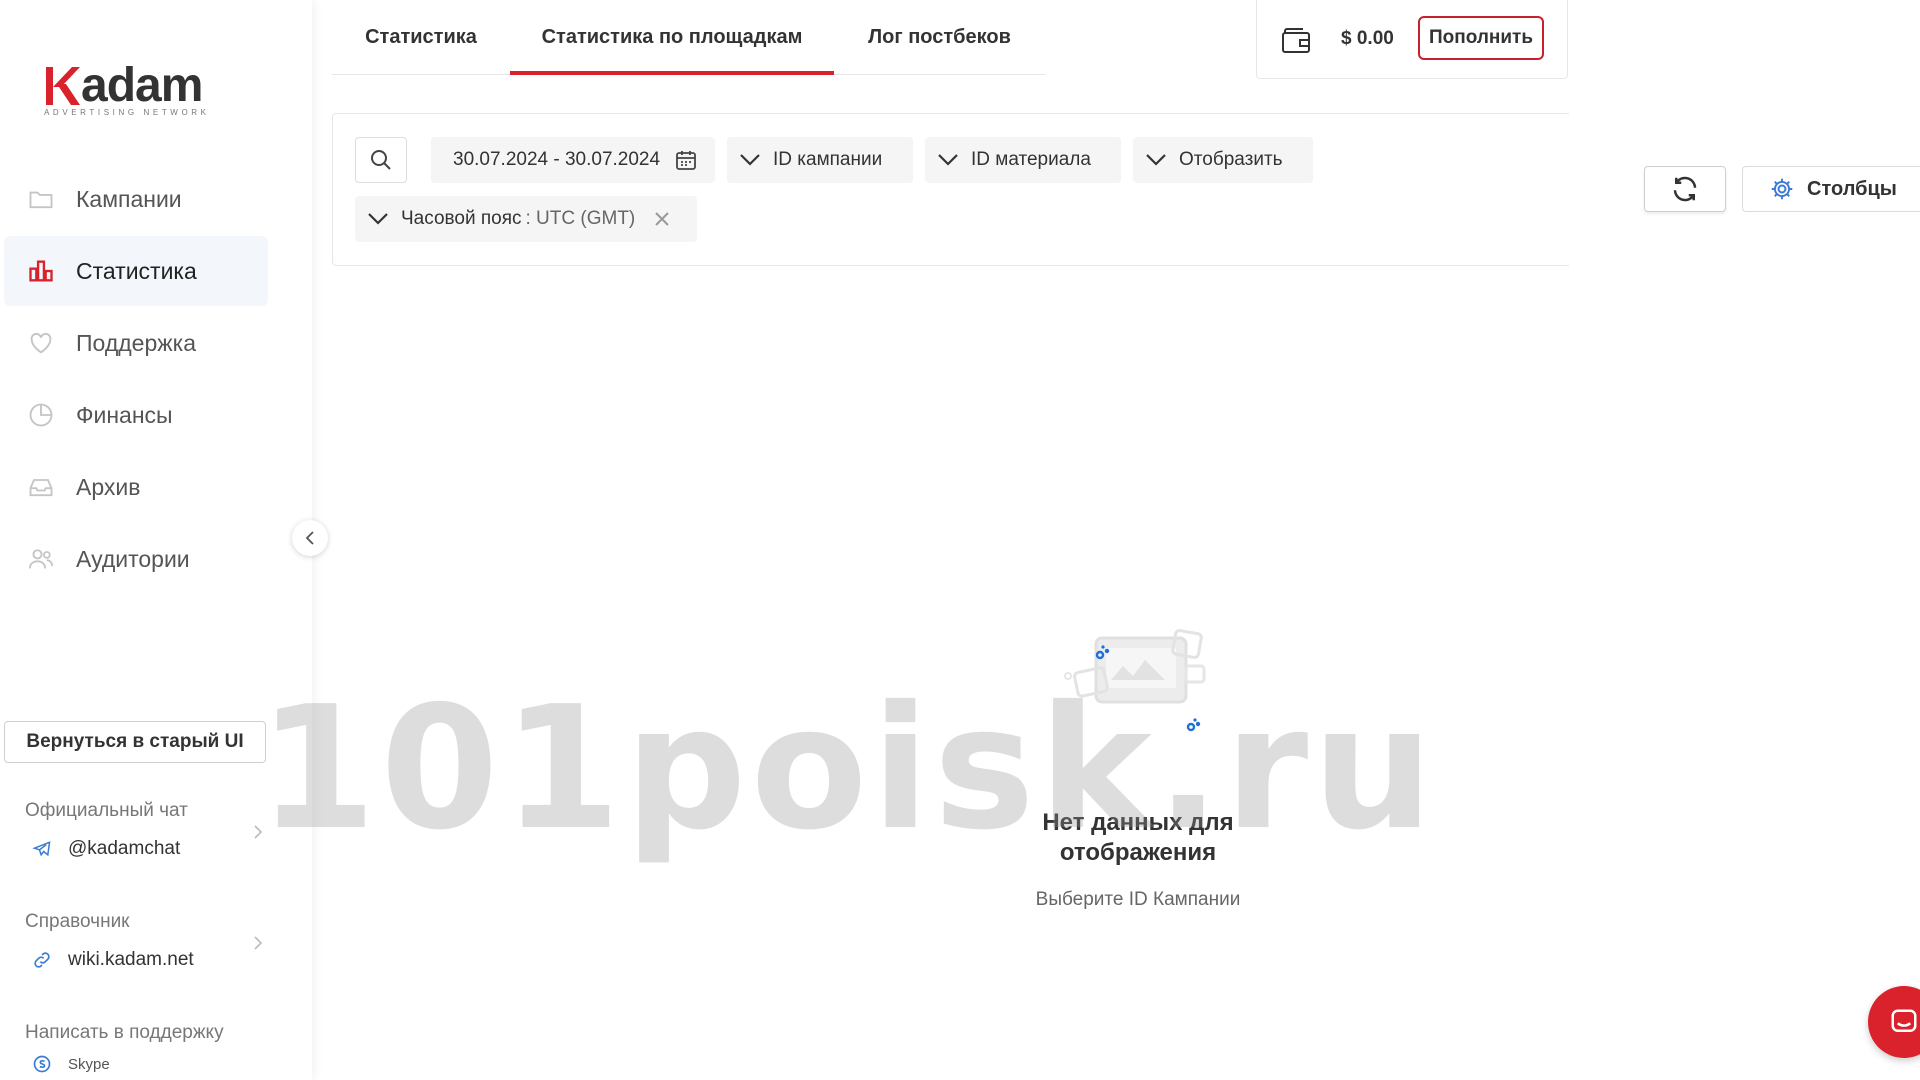 Image resolution: width=1920 pixels, height=1080 pixels. What do you see at coordinates (1481, 38) in the screenshot?
I see `topup-button: Пополнить` at bounding box center [1481, 38].